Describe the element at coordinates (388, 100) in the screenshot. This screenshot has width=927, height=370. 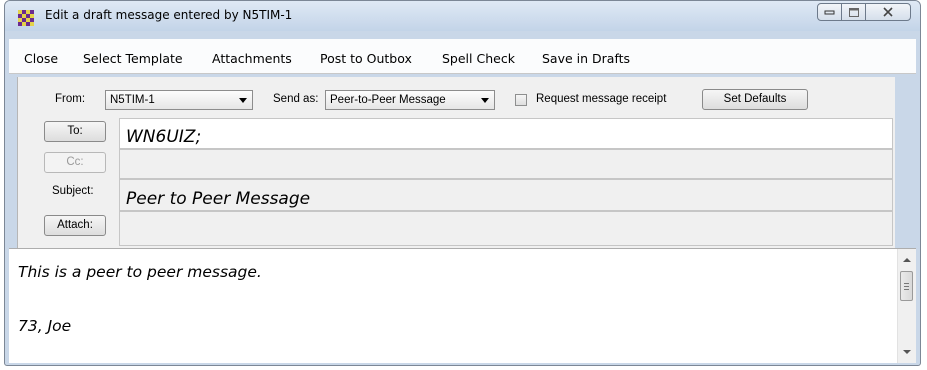
I see `send-as-select-value: Peer-to-Peer Message` at that location.